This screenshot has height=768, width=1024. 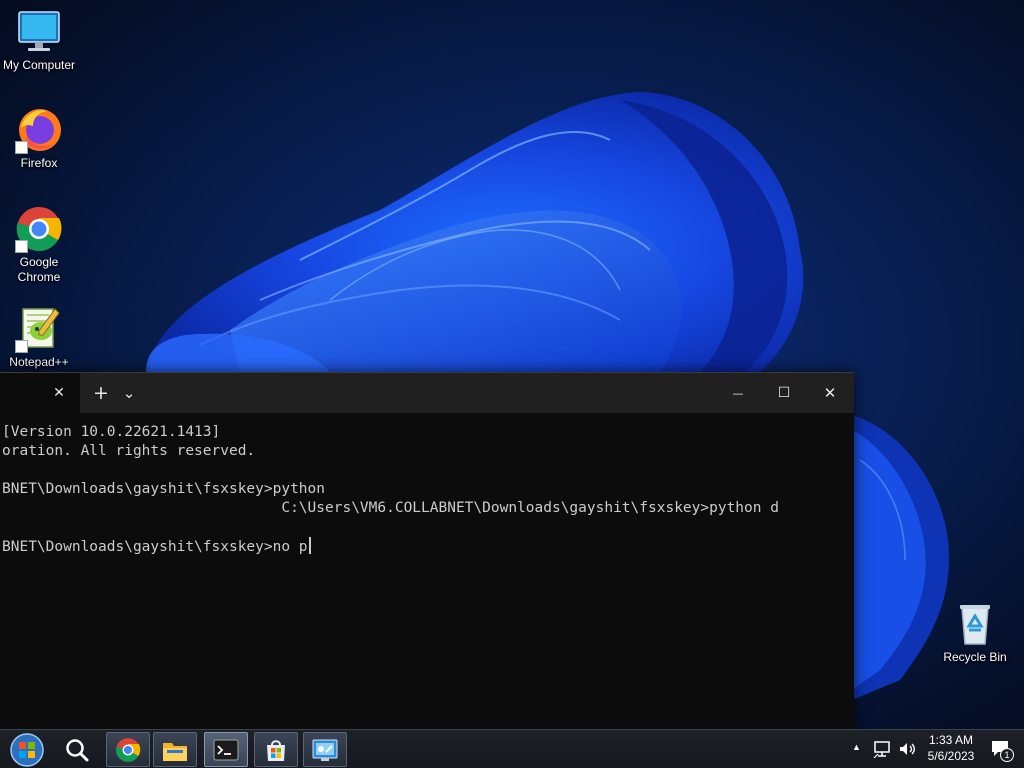 I want to click on desktop-icon-firefox: Firefox, so click(x=39, y=138).